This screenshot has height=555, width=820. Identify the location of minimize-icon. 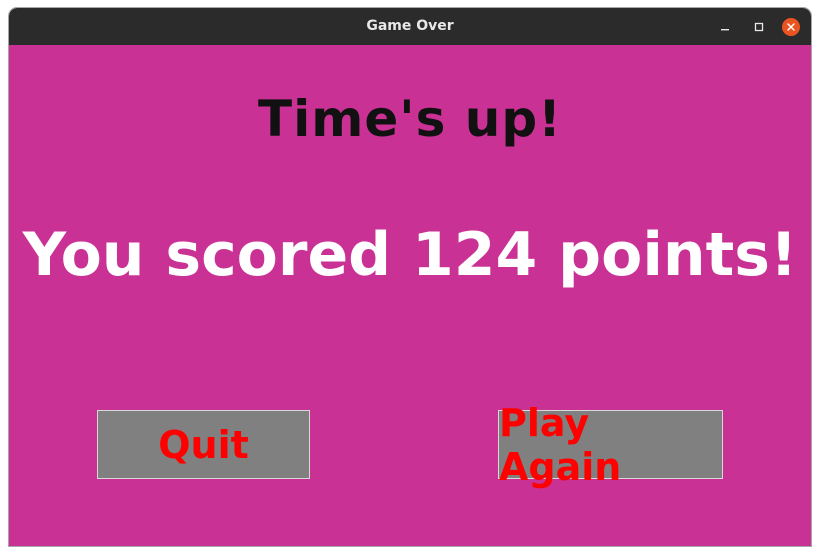
(725, 30).